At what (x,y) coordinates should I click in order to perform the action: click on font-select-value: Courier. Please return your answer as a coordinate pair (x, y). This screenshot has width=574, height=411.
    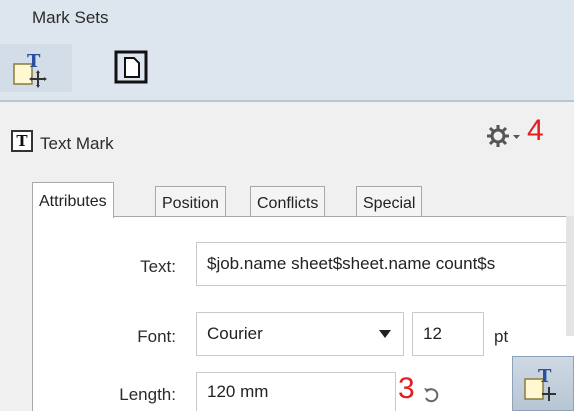
    Looking at the image, I should click on (235, 333).